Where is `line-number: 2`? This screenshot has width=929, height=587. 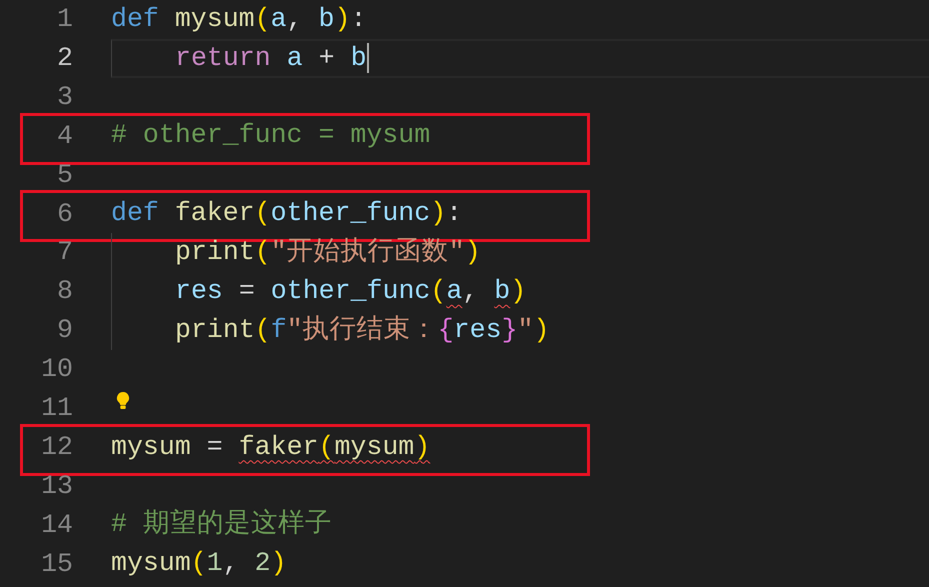 line-number: 2 is located at coordinates (64, 58).